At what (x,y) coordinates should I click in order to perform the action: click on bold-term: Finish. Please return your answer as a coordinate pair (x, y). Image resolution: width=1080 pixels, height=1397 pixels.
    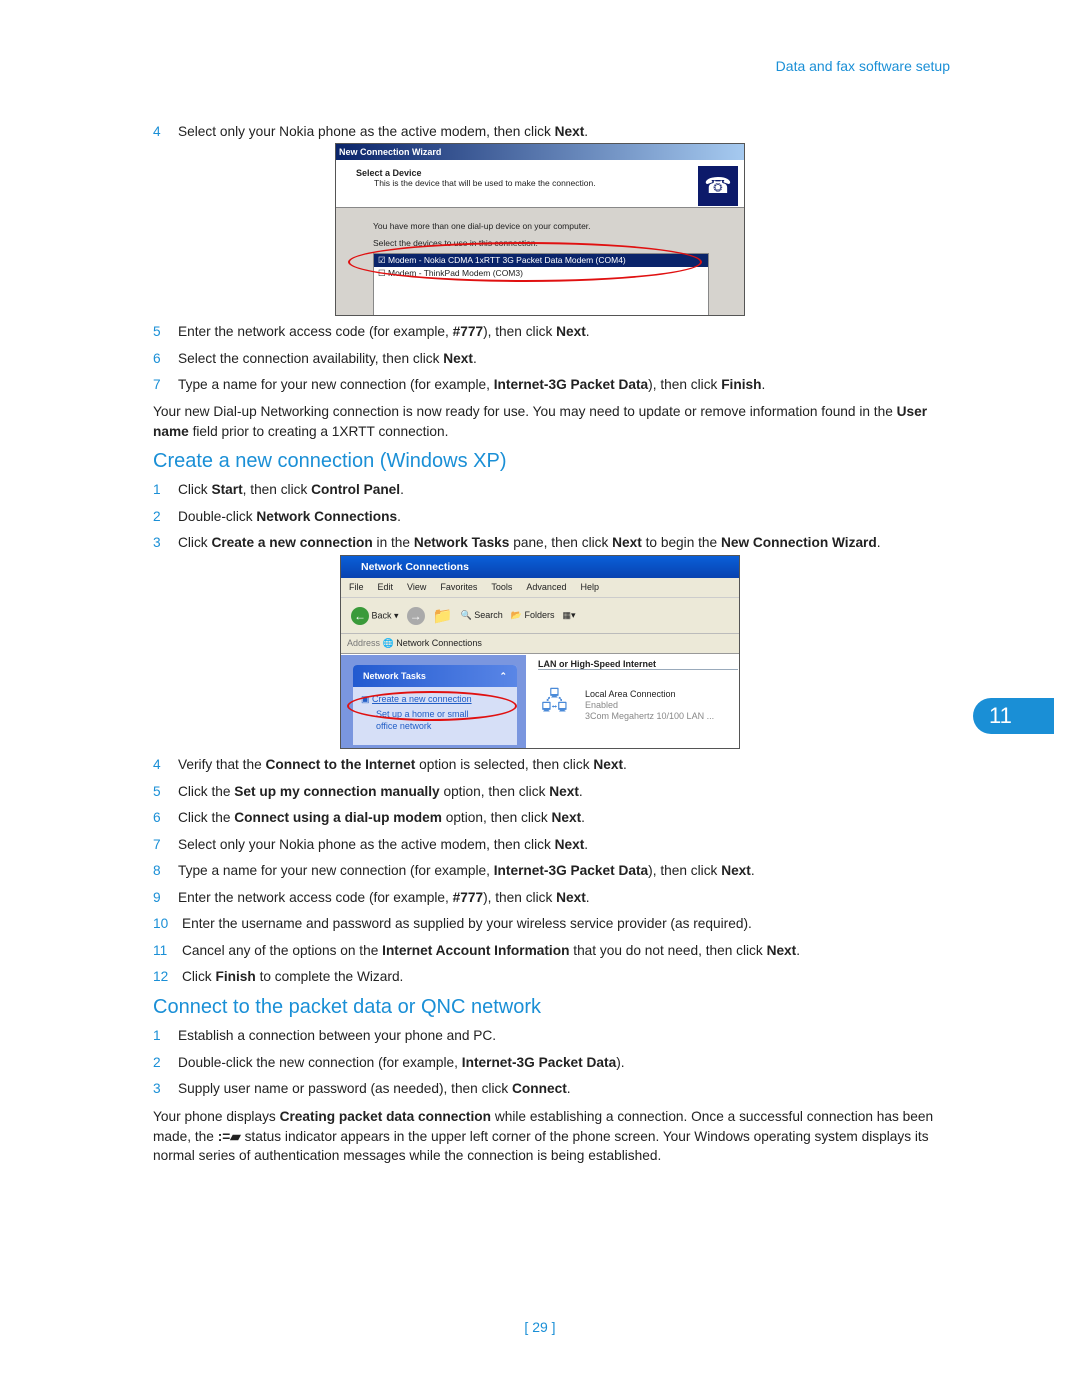
    Looking at the image, I should click on (741, 384).